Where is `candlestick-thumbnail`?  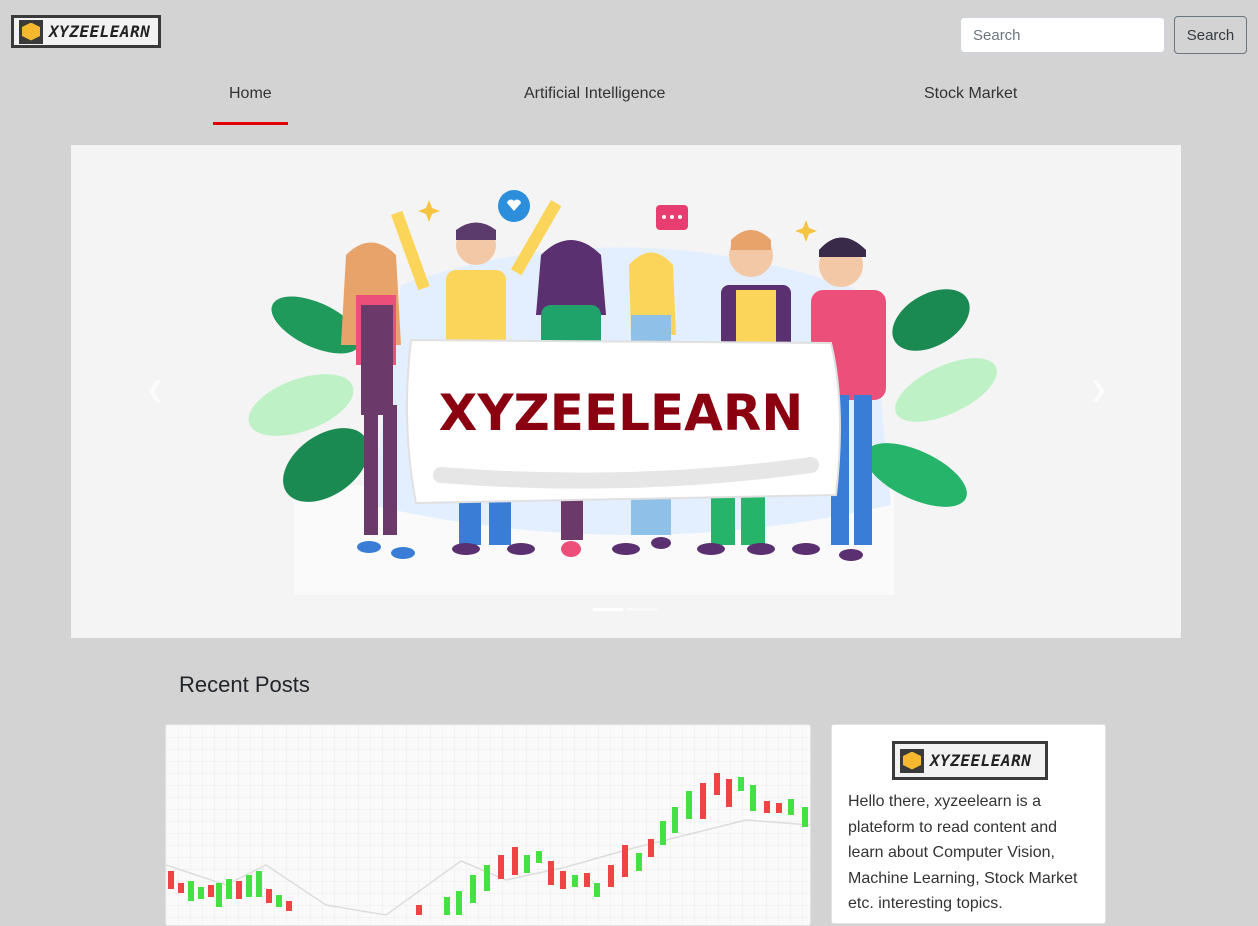 candlestick-thumbnail is located at coordinates (488, 825).